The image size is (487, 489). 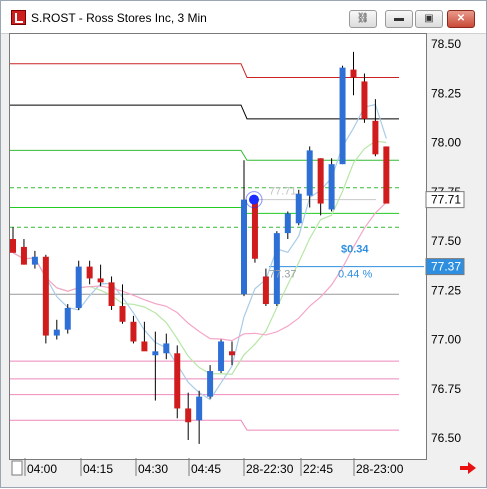 I want to click on pl-percent-label: 0.44 %, so click(x=355, y=275).